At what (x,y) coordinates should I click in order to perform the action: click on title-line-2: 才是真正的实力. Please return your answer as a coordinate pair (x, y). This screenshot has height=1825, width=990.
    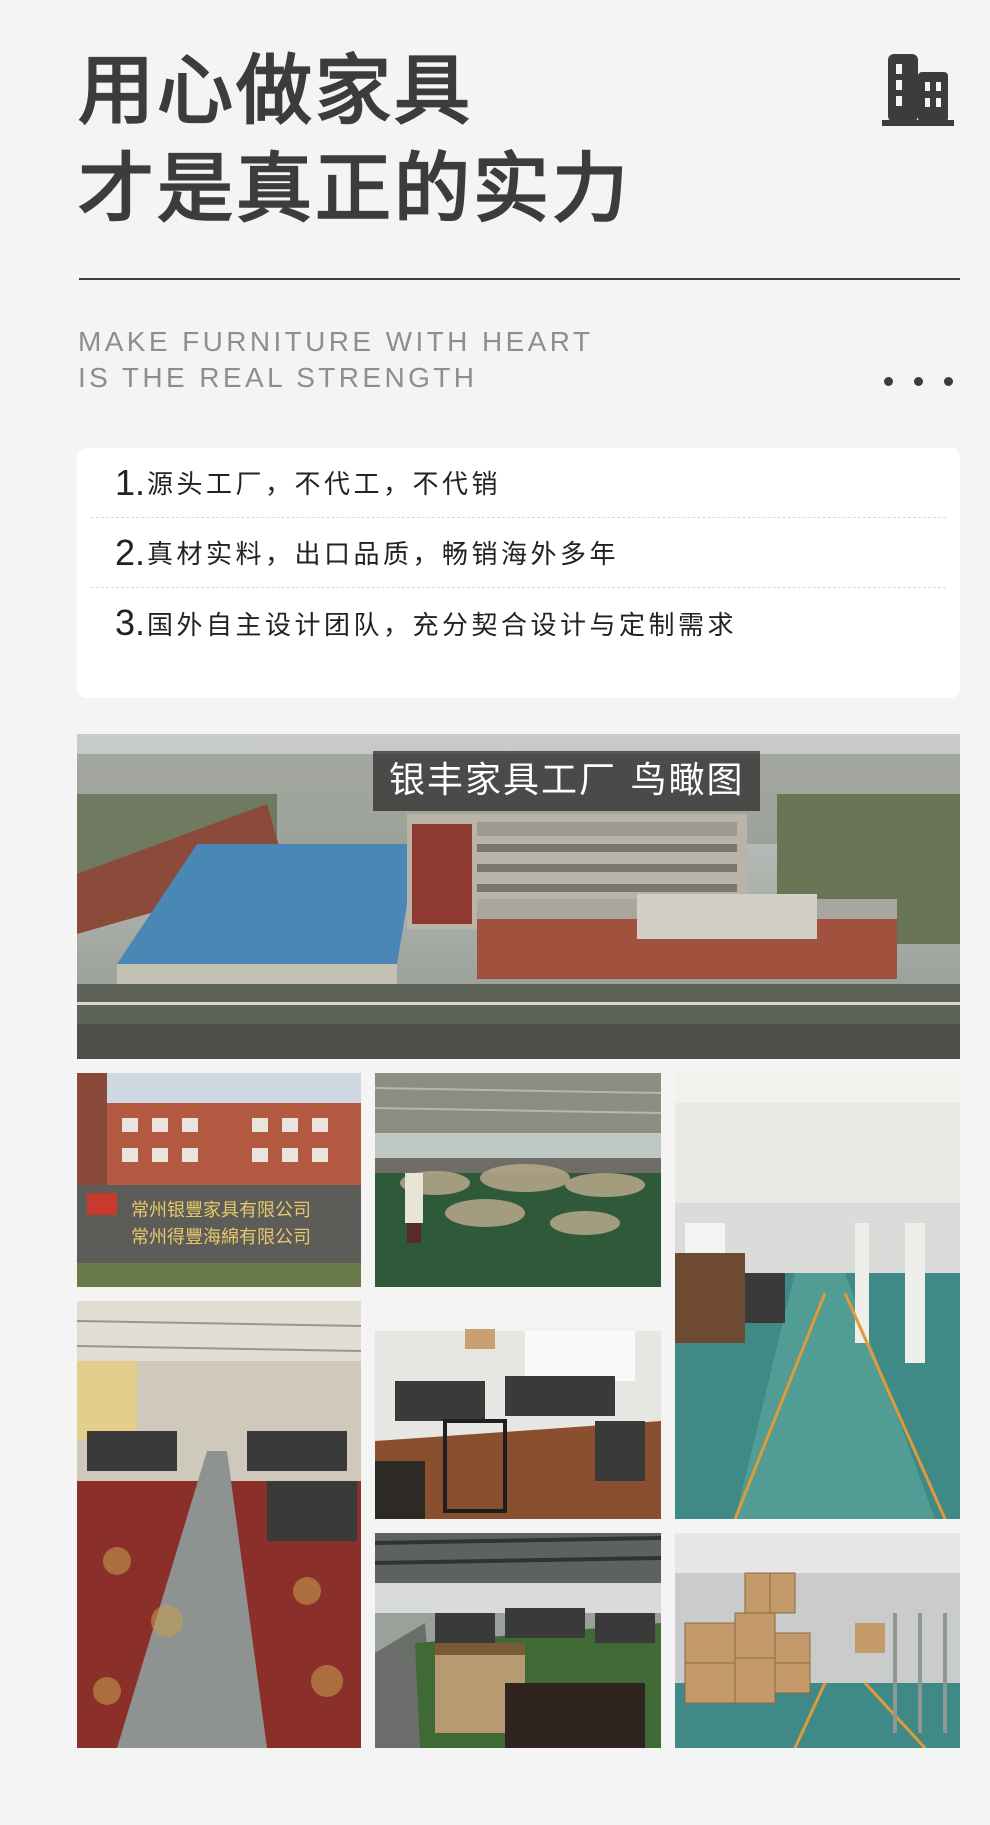
    Looking at the image, I should click on (354, 188).